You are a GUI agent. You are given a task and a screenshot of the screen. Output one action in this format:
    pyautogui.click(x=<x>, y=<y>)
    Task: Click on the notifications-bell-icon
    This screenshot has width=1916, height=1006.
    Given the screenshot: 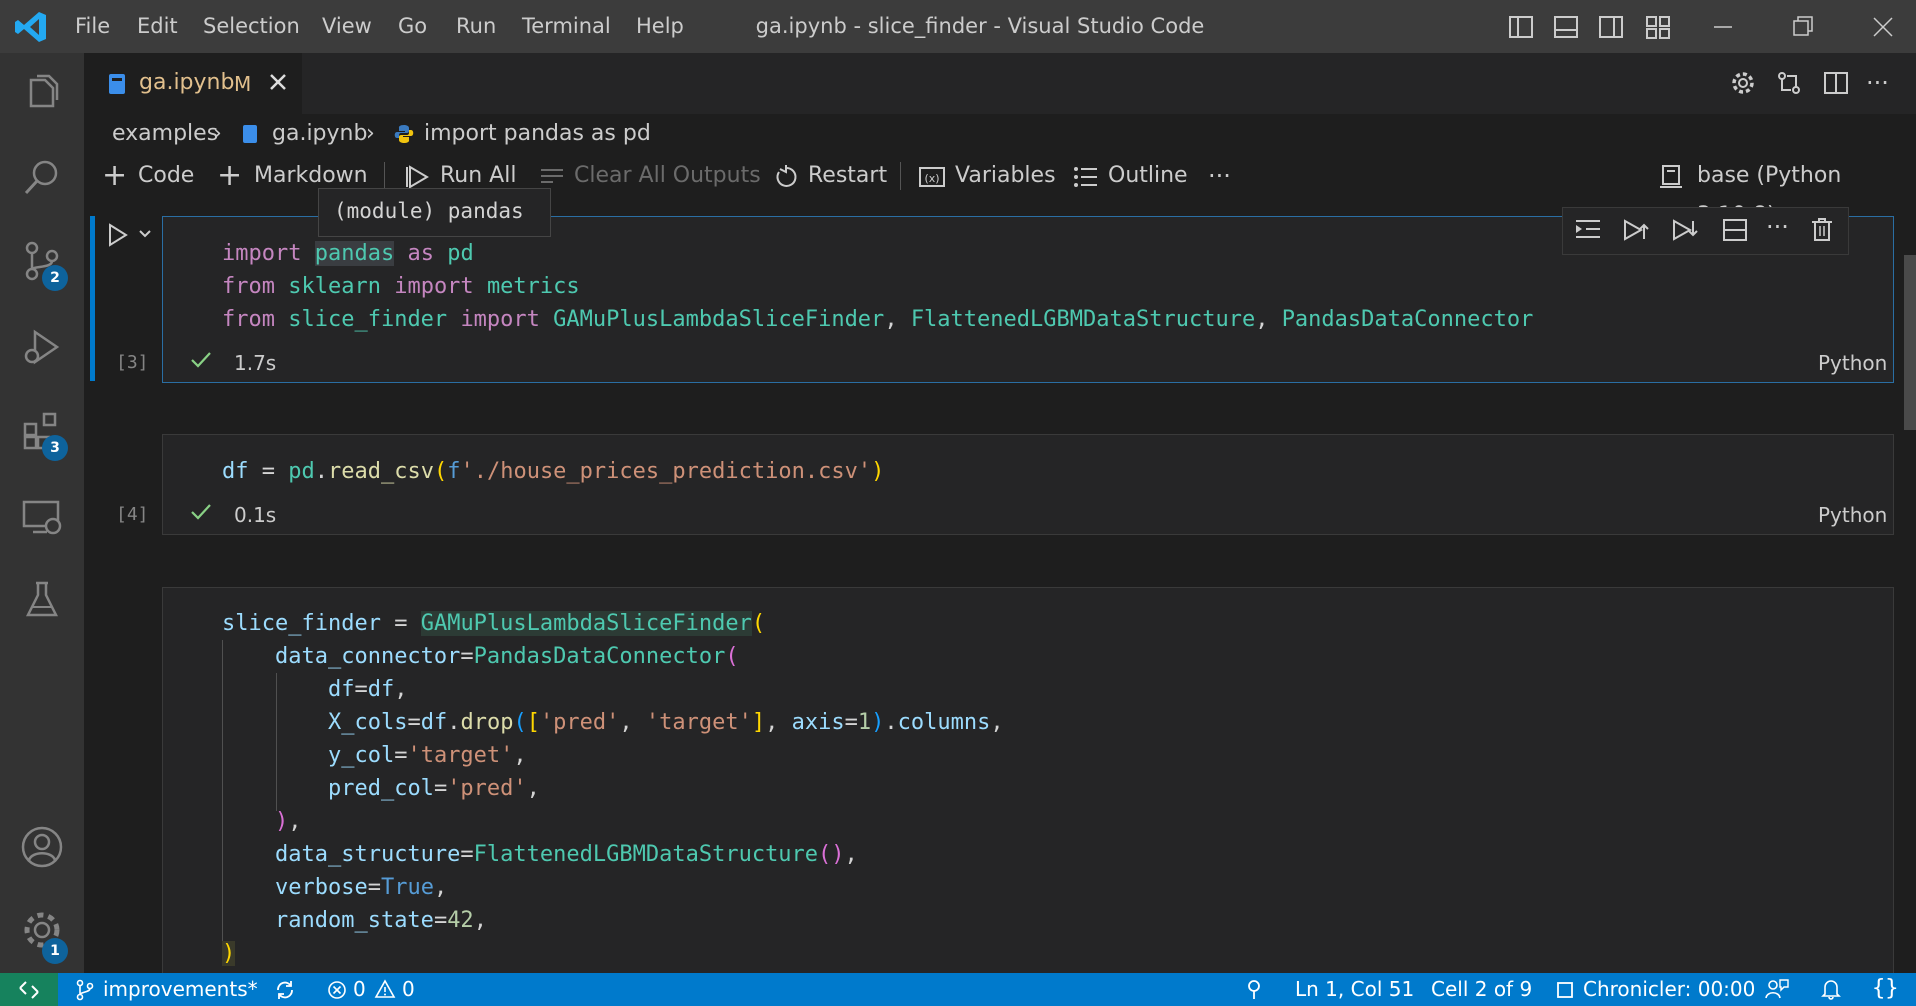 What is the action you would take?
    pyautogui.click(x=1831, y=989)
    